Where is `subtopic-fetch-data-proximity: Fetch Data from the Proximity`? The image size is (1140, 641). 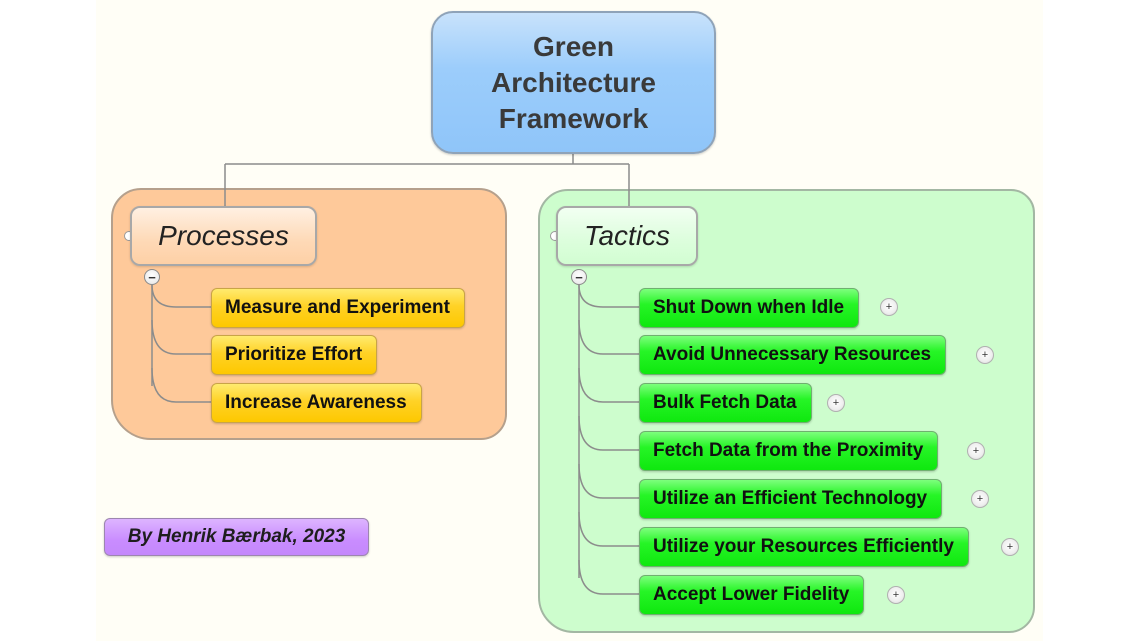
subtopic-fetch-data-proximity: Fetch Data from the Proximity is located at coordinates (789, 451).